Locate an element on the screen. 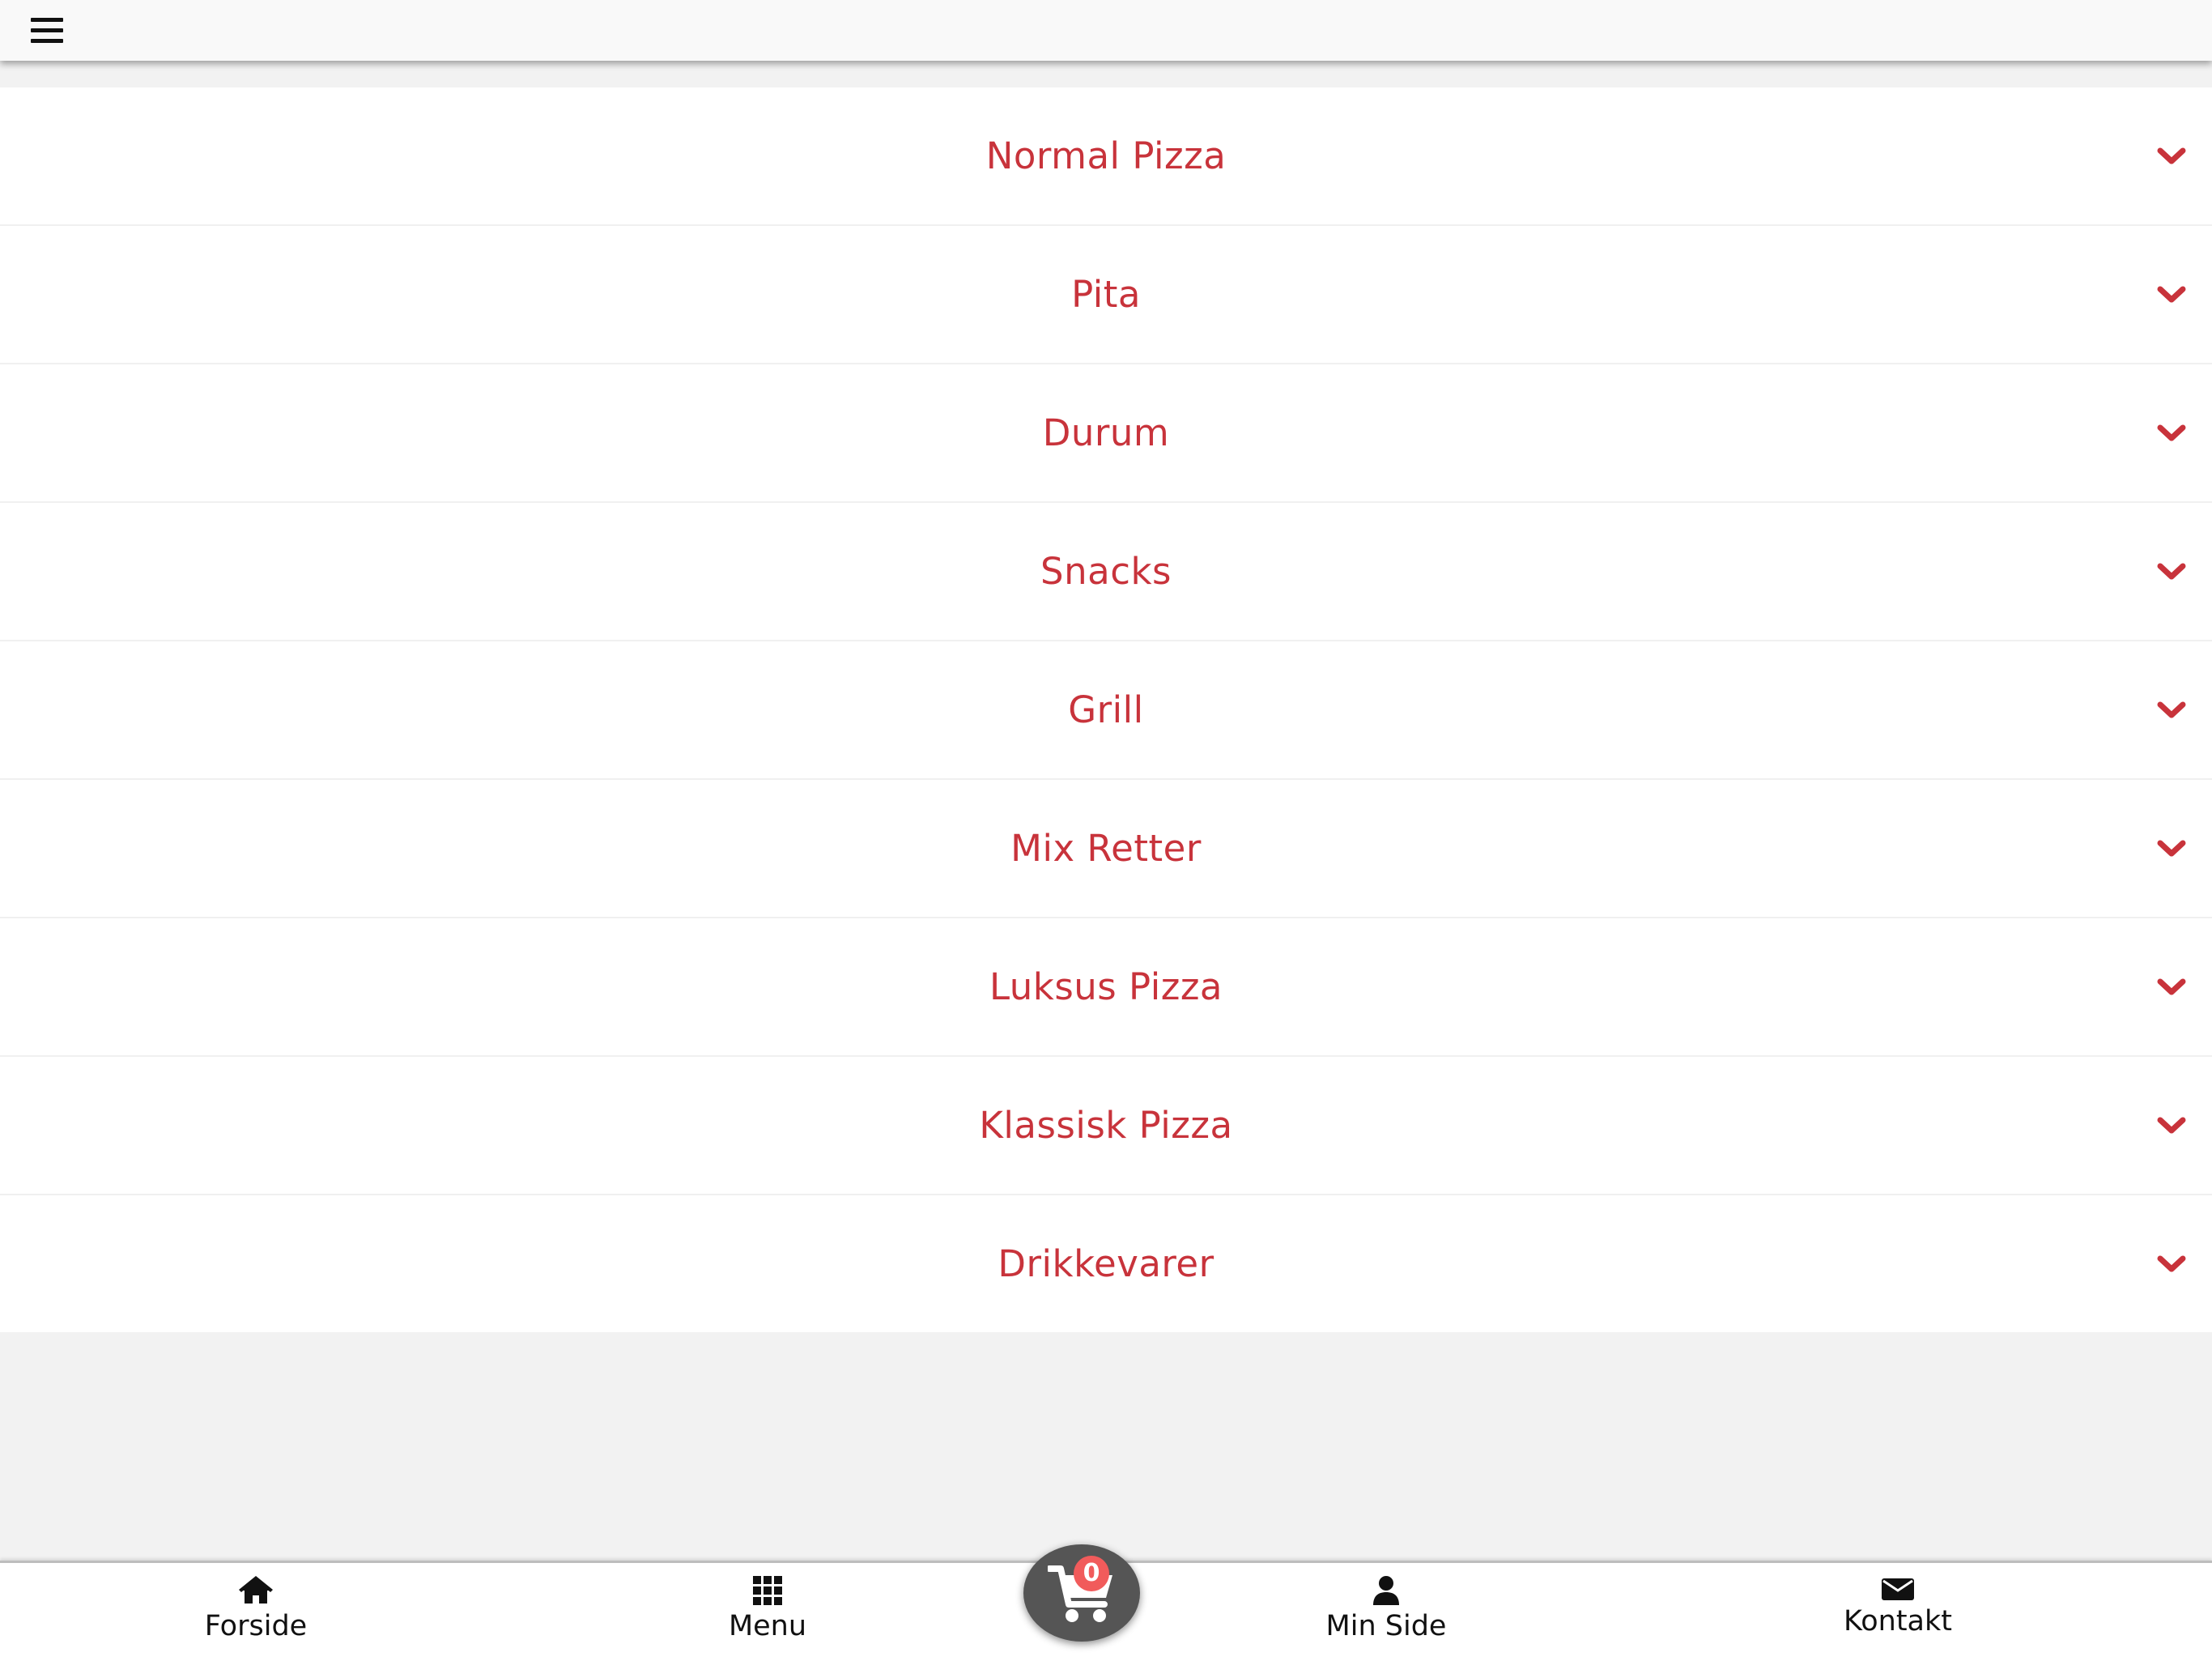  category-label: Drikkevarer is located at coordinates (1106, 1263).